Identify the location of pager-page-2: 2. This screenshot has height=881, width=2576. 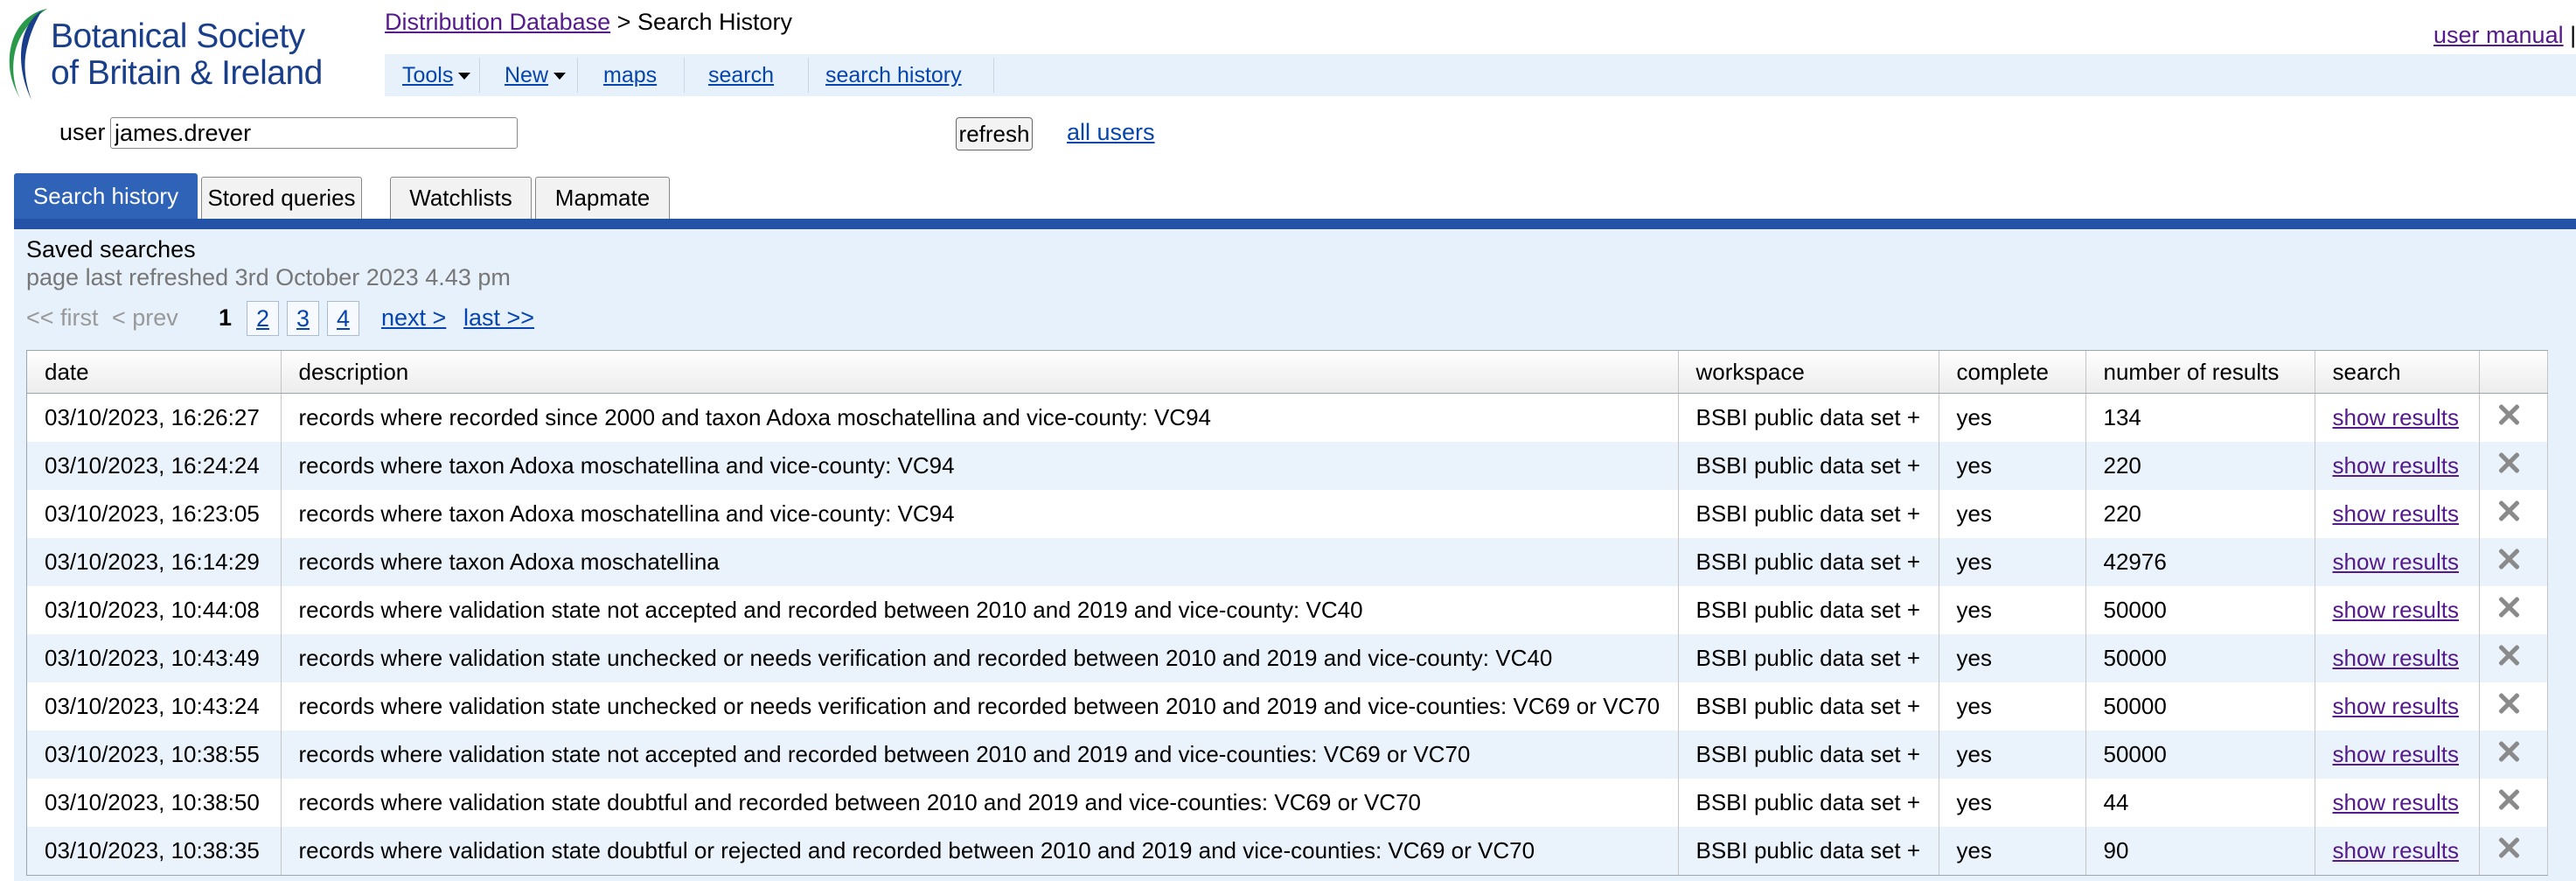
(263, 318).